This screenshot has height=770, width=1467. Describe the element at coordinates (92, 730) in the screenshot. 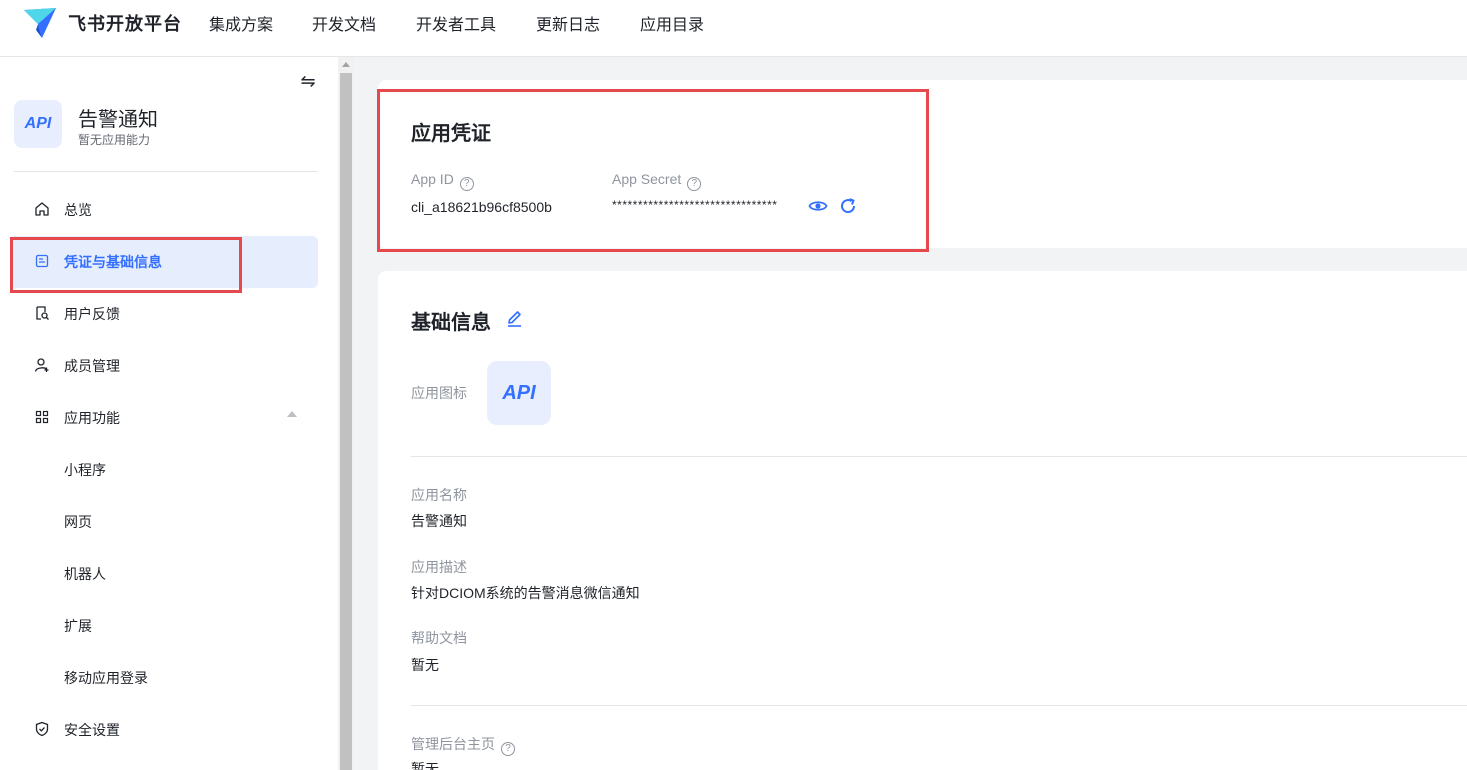

I see `sidebar-item-label: 安全设置` at that location.